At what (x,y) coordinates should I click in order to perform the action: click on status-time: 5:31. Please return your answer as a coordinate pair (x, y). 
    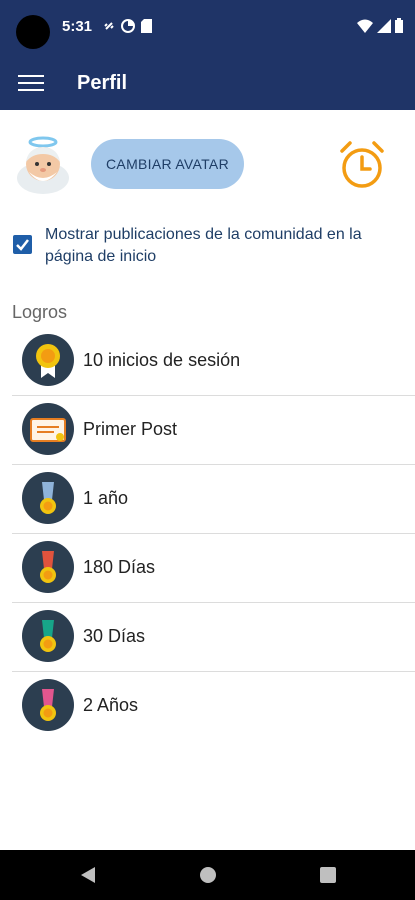
    Looking at the image, I should click on (77, 26).